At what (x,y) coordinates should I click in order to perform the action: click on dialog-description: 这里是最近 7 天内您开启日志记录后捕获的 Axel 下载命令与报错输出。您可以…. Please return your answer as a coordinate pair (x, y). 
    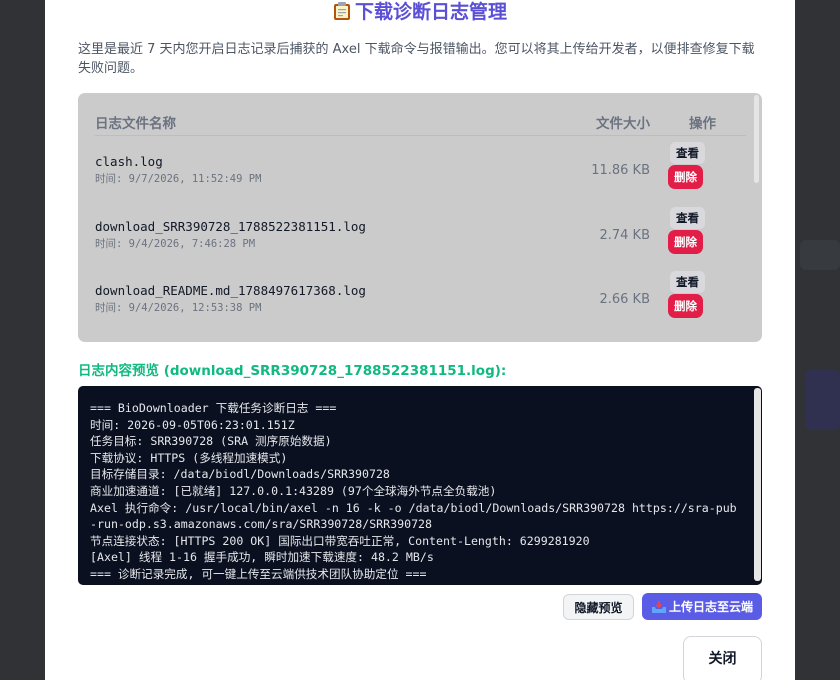
    Looking at the image, I should click on (416, 59).